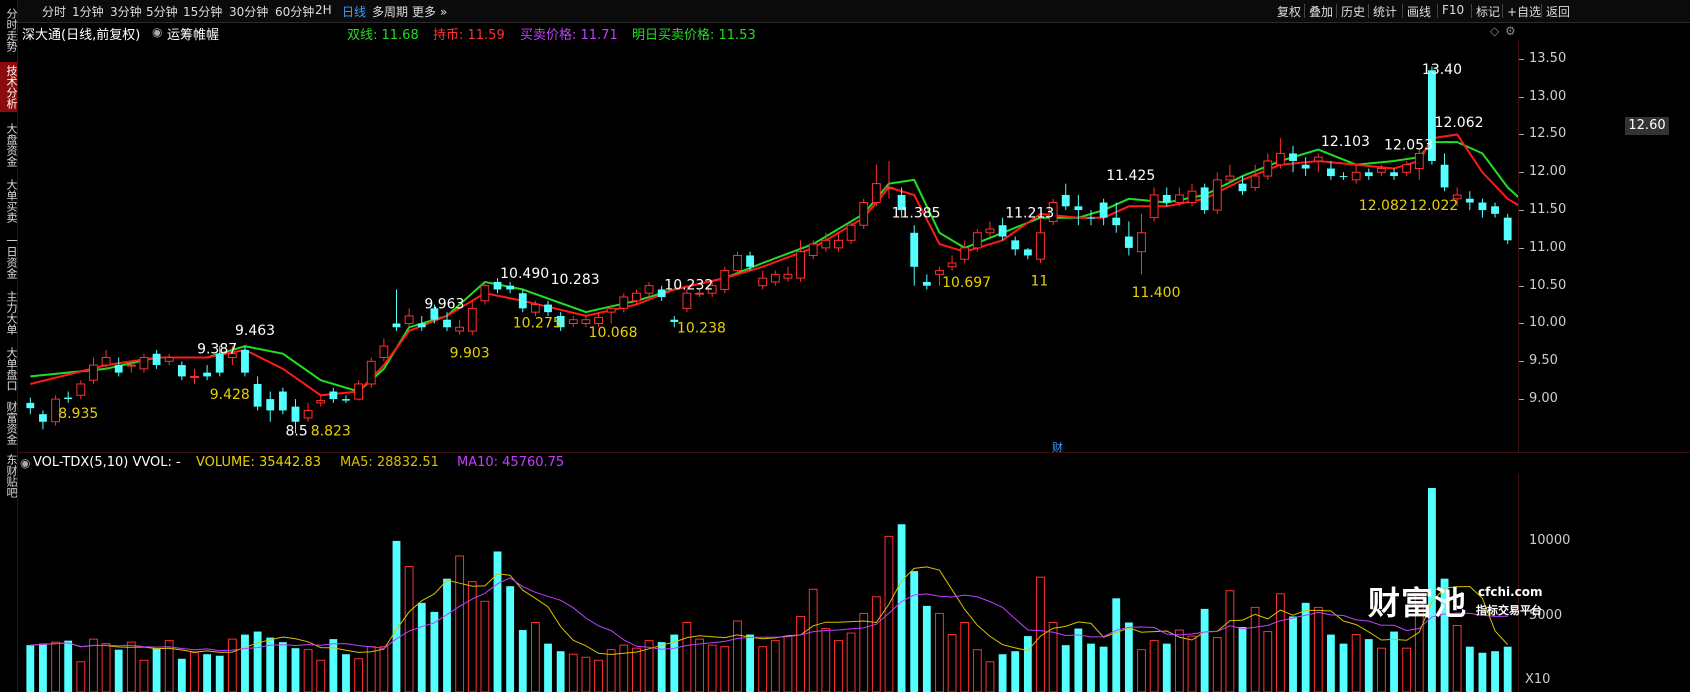 The image size is (1690, 692). I want to click on vol-ma5-line, so click(769, 611).